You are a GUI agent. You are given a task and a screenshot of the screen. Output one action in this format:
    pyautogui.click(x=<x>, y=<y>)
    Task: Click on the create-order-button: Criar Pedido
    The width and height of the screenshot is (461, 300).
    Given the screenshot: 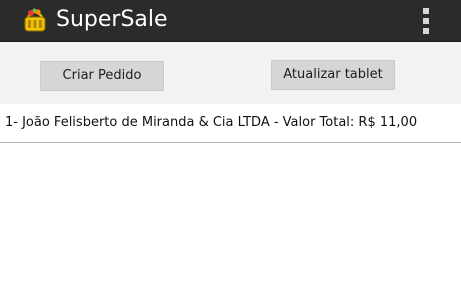 What is the action you would take?
    pyautogui.click(x=102, y=76)
    